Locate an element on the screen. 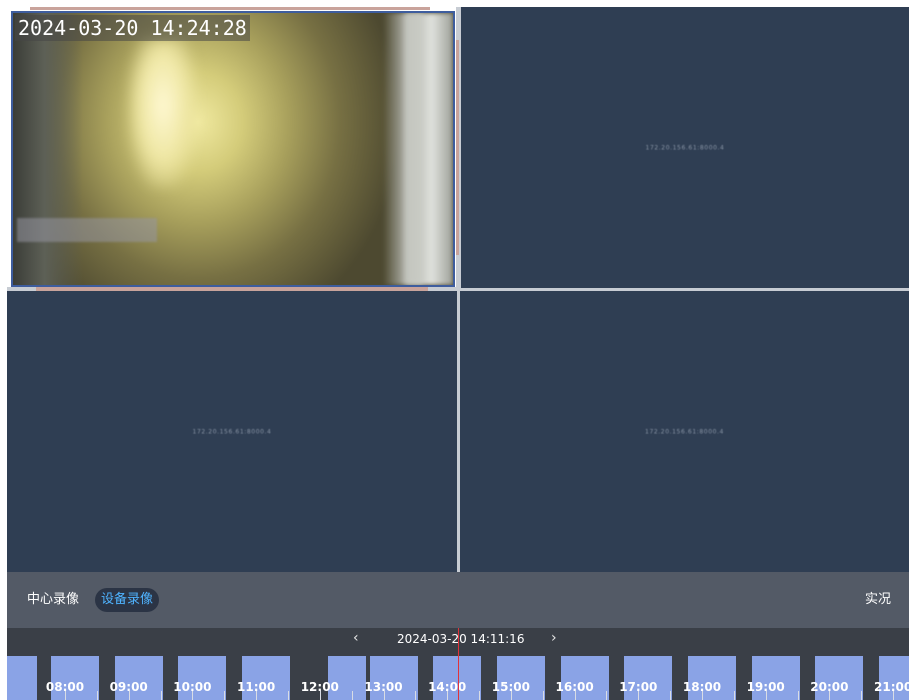  timeline-hour-label: 11:00 is located at coordinates (256, 687).